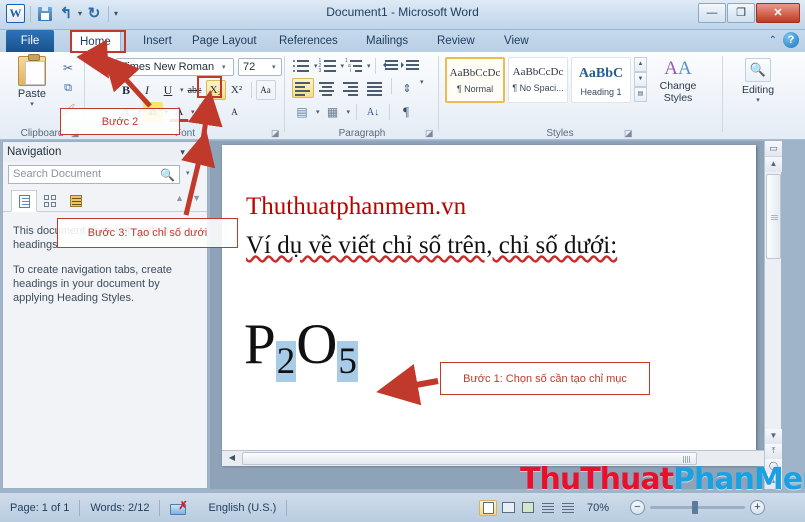 The image size is (805, 522). What do you see at coordinates (508, 508) in the screenshot?
I see `full-screen-reading-icon` at bounding box center [508, 508].